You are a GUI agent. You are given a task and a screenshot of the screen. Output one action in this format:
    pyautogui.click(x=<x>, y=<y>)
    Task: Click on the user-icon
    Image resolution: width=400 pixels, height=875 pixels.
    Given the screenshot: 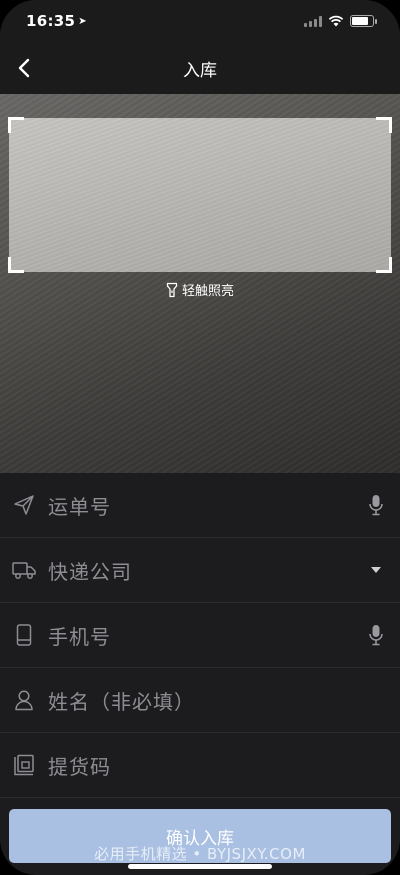 What is the action you would take?
    pyautogui.click(x=24, y=700)
    